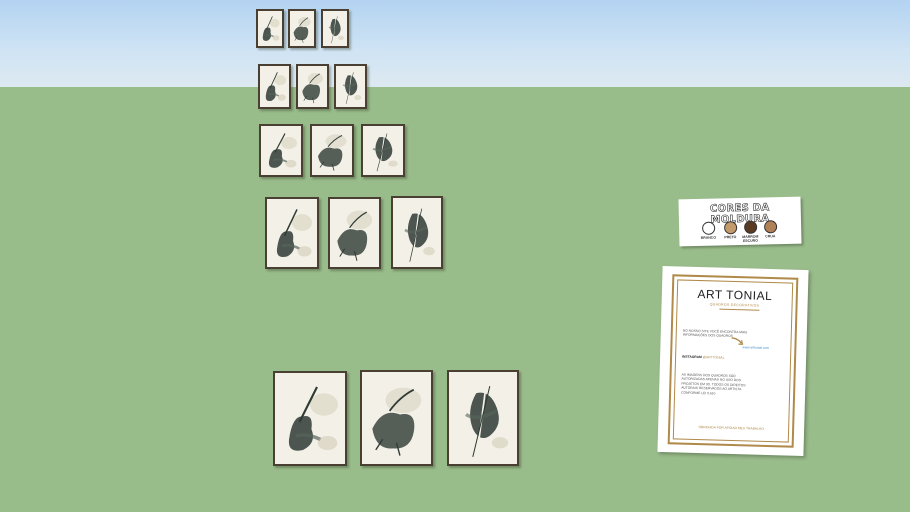 The height and width of the screenshot is (512, 910). I want to click on frame-row3-right, so click(383, 150).